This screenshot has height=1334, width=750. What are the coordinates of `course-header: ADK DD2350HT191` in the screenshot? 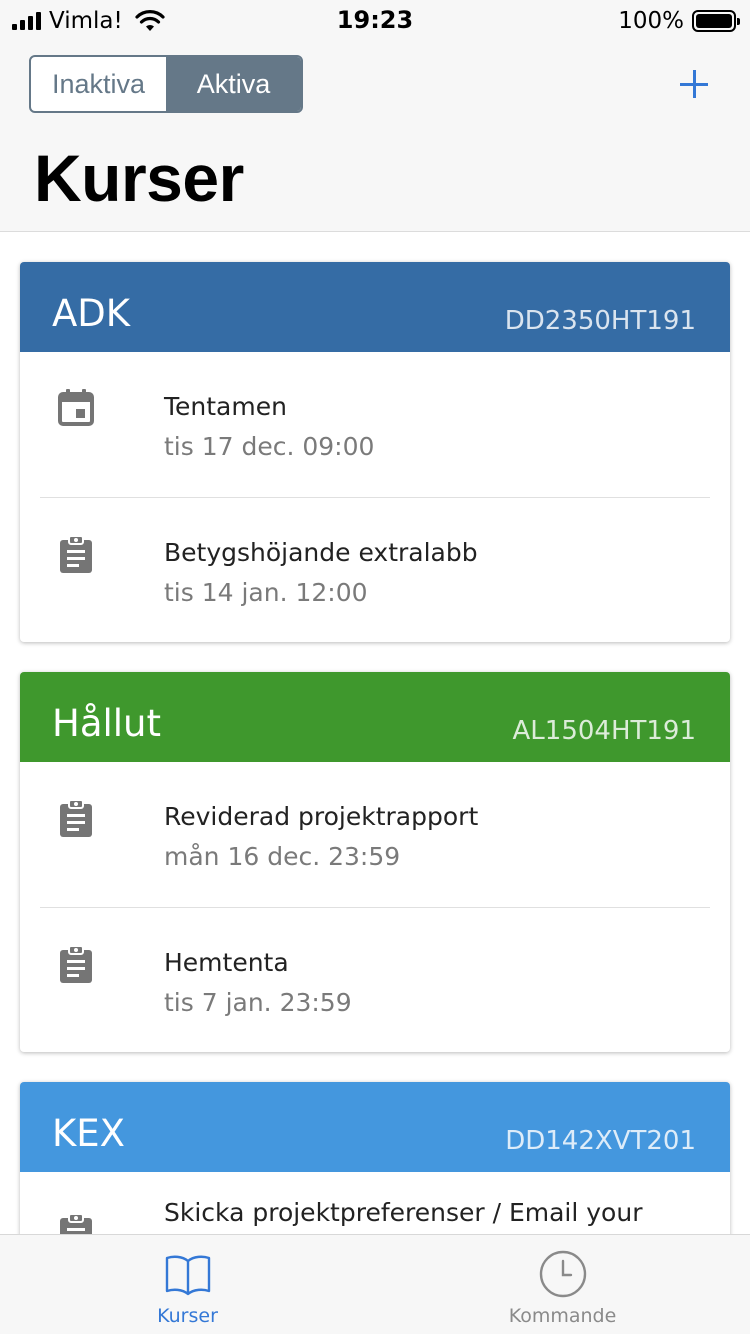 It's located at (375, 307).